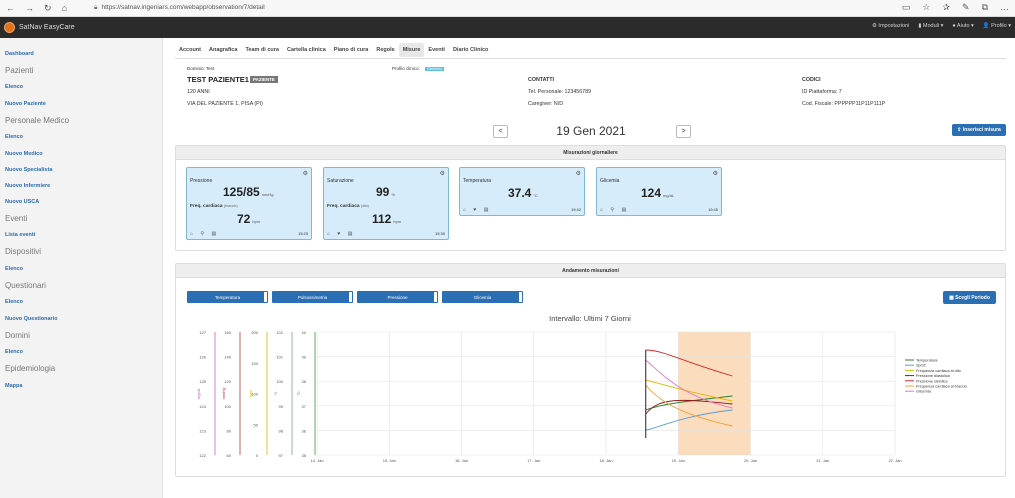 This screenshot has height=498, width=1015. What do you see at coordinates (306, 50) in the screenshot?
I see `tab-cartella-clinica: Cartella clinica` at bounding box center [306, 50].